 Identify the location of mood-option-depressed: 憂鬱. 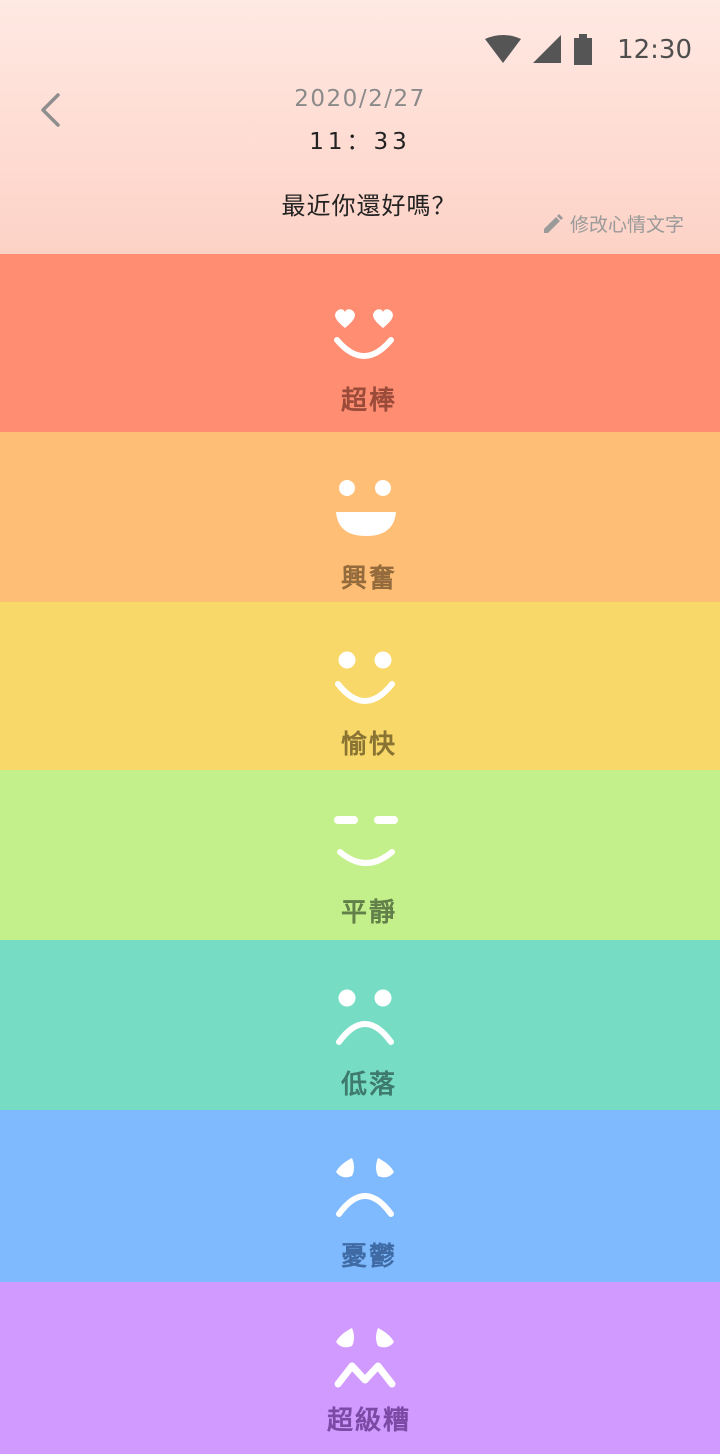
(360, 1196).